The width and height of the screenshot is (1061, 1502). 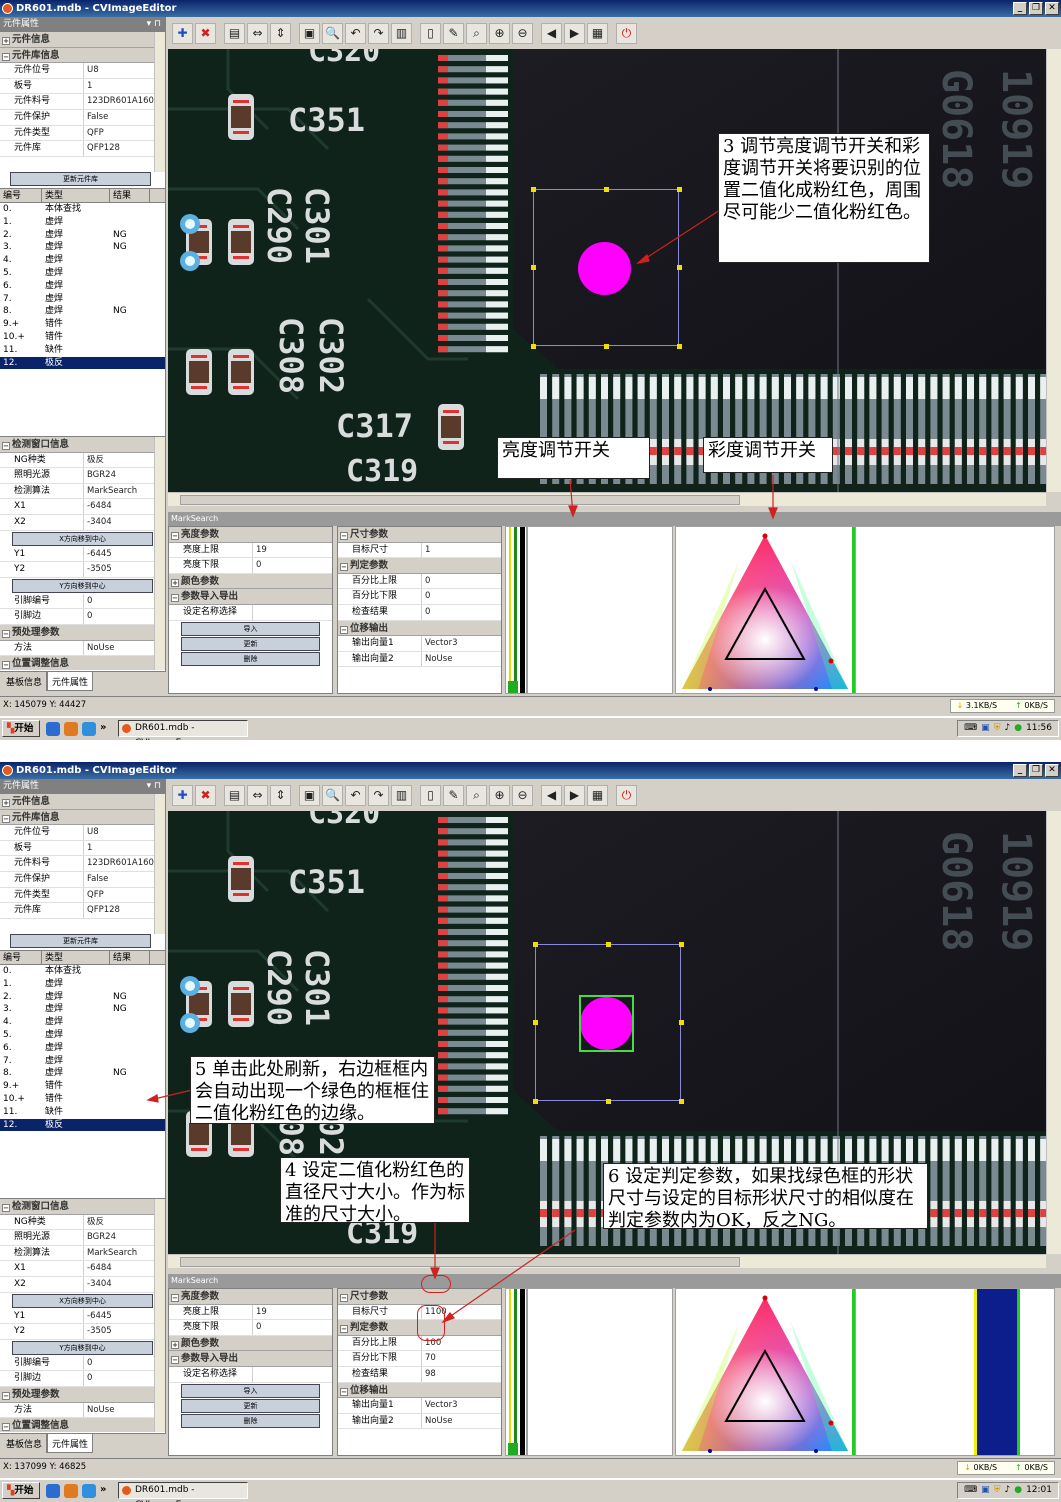 What do you see at coordinates (419, 1359) in the screenshot?
I see `percent-lower-row: 百分比下限 70` at bounding box center [419, 1359].